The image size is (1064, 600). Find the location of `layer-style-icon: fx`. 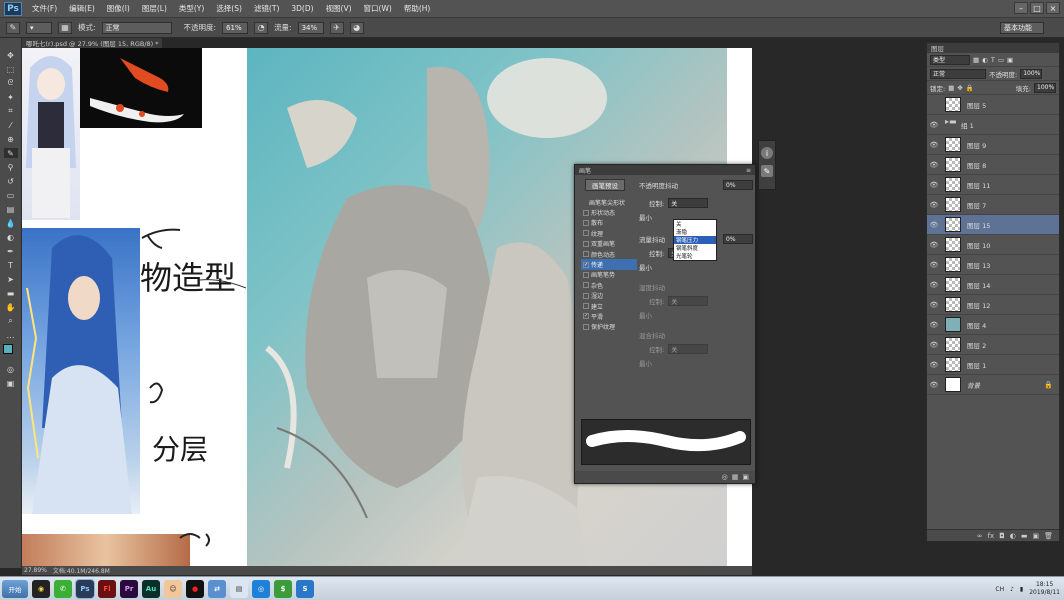

layer-style-icon: fx is located at coordinates (991, 536).